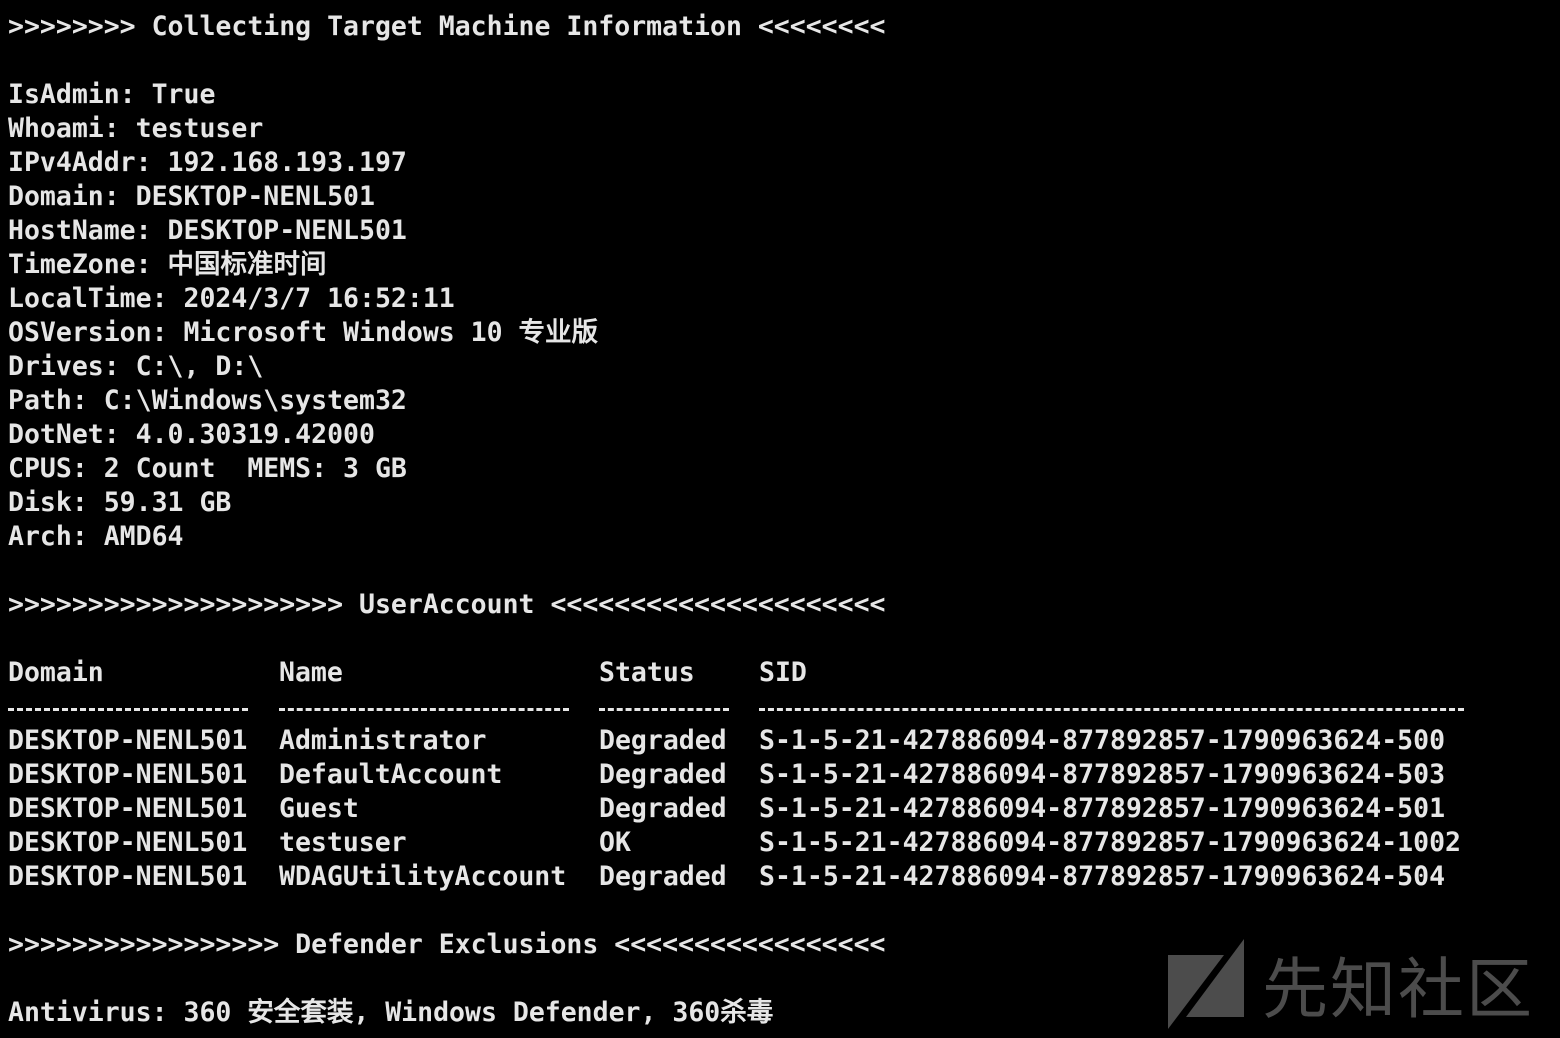 The width and height of the screenshot is (1560, 1038). I want to click on column-divider-status, so click(664, 709).